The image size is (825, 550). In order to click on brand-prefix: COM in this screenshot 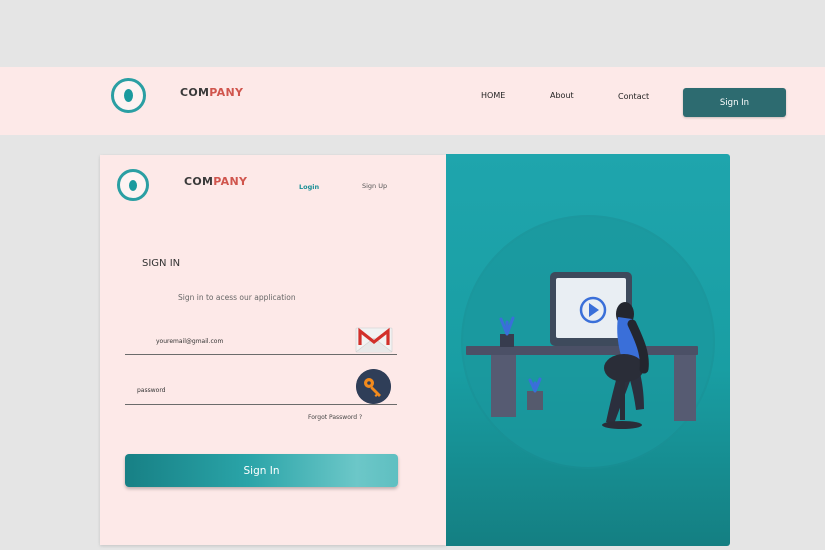, I will do `click(195, 92)`.